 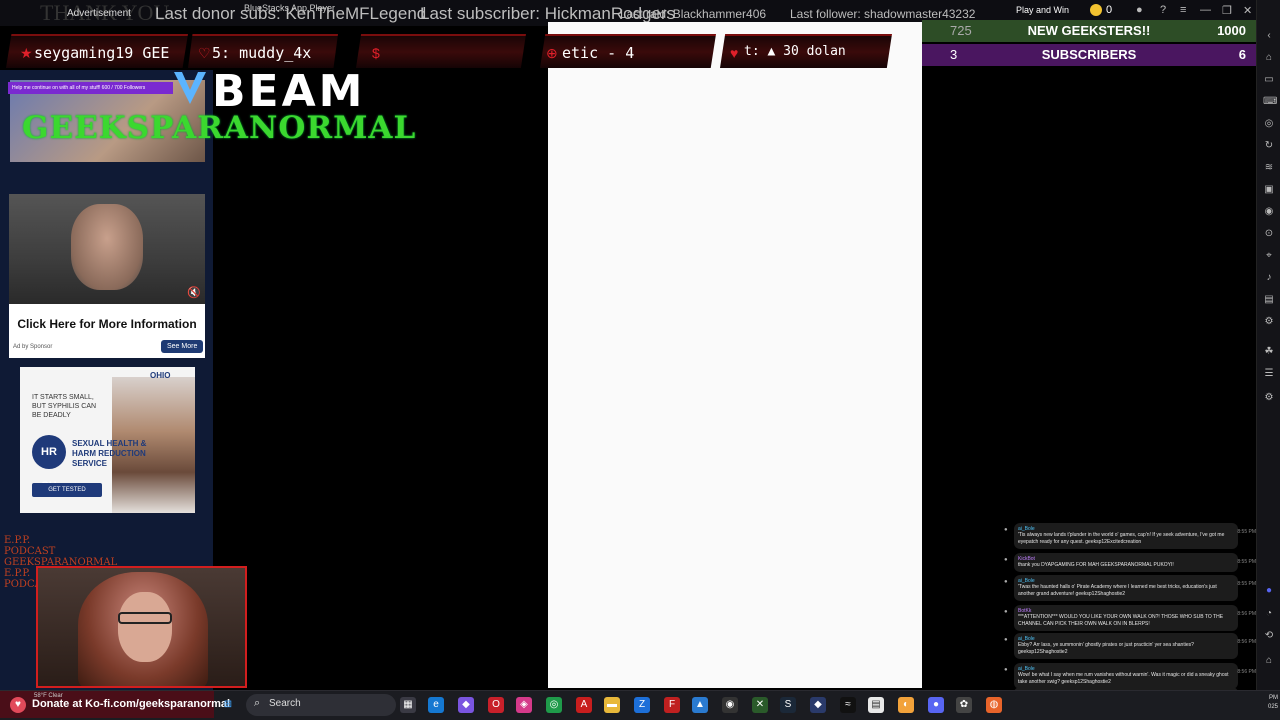 What do you see at coordinates (1269, 614) in the screenshot?
I see `notification-icon: ◔` at bounding box center [1269, 614].